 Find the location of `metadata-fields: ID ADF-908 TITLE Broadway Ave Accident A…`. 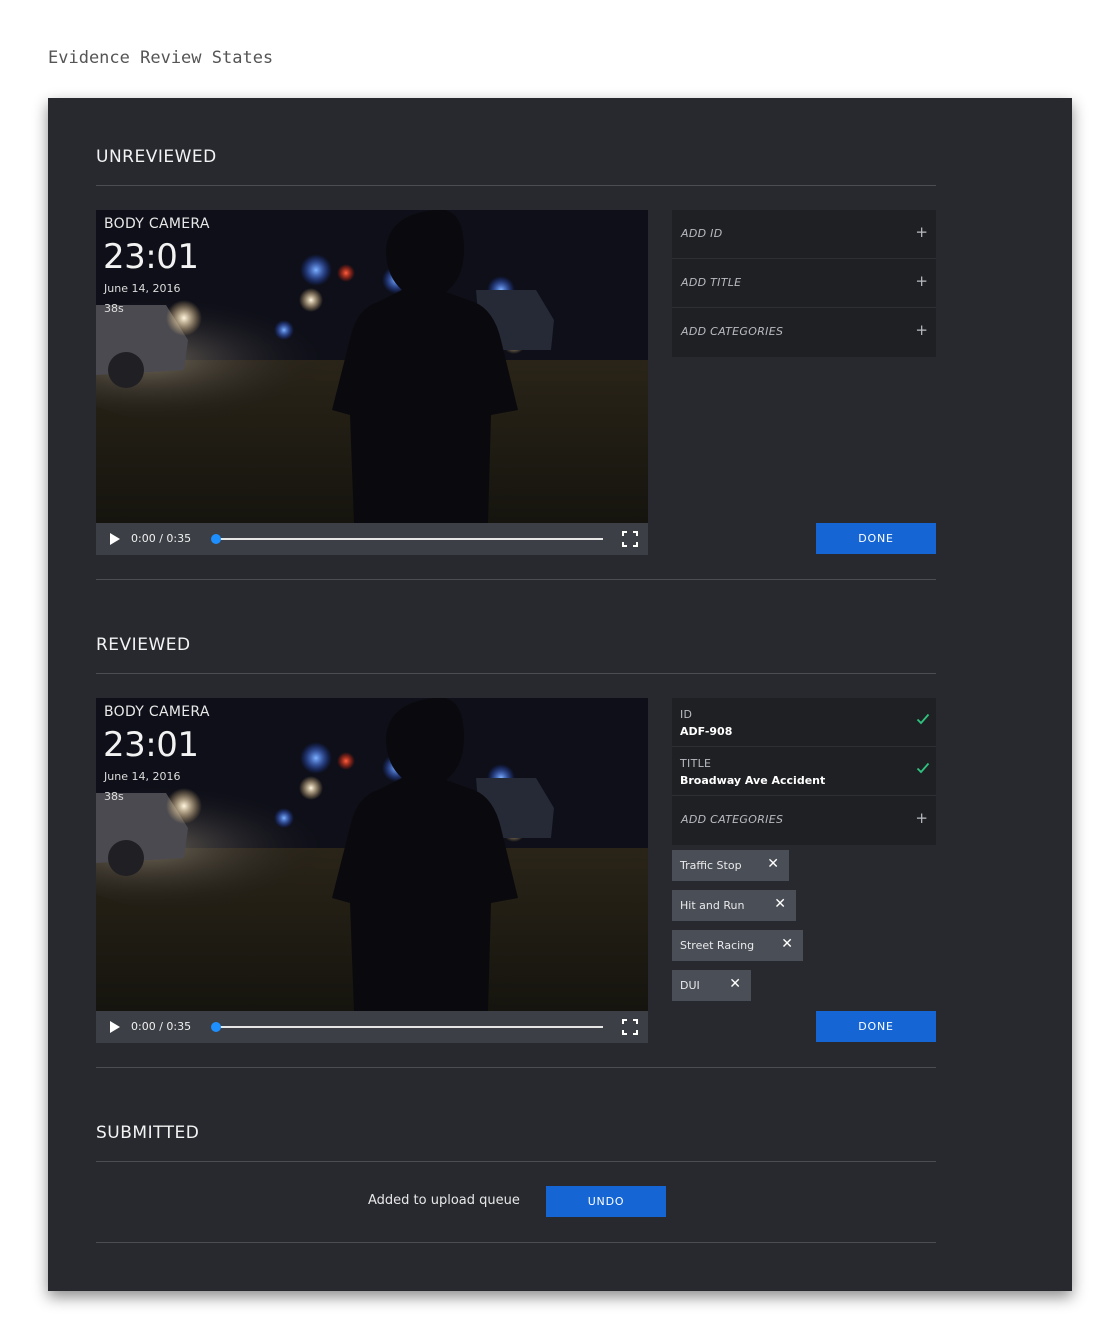

metadata-fields: ID ADF-908 TITLE Broadway Ave Accident A… is located at coordinates (804, 771).